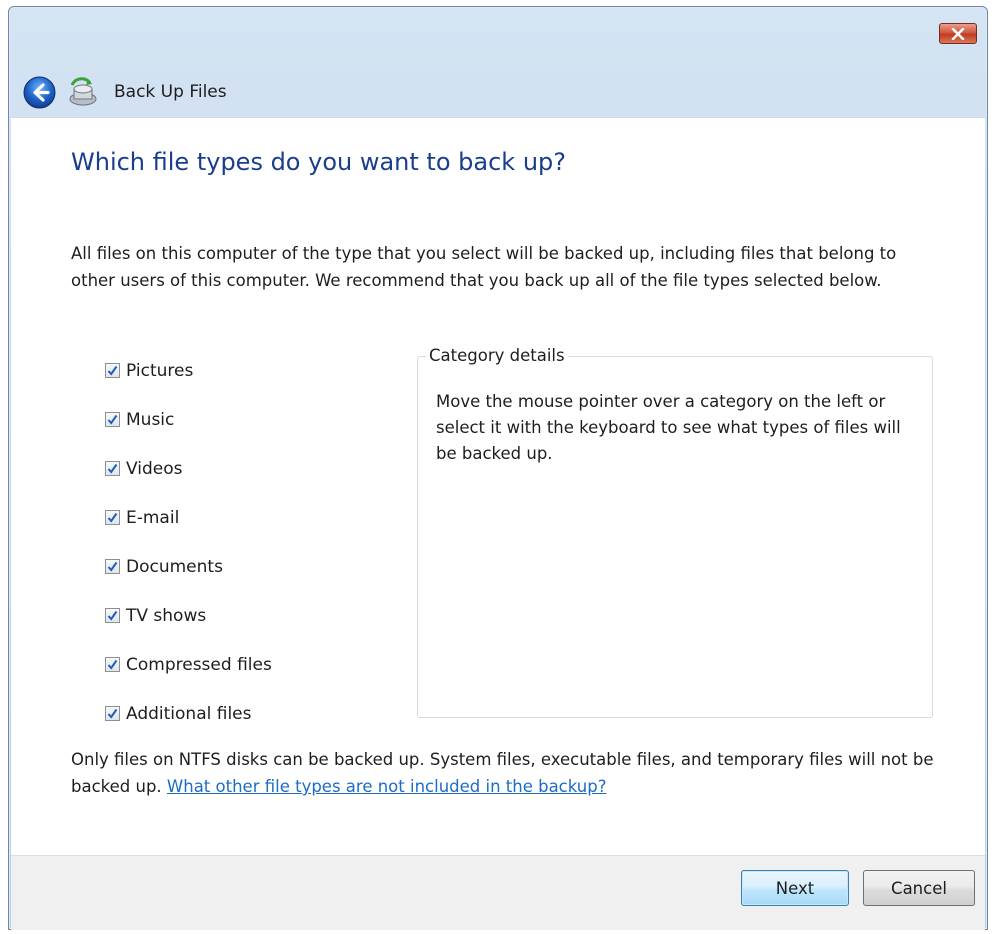  Describe the element at coordinates (497, 355) in the screenshot. I see `category-details-legend: Category details` at that location.